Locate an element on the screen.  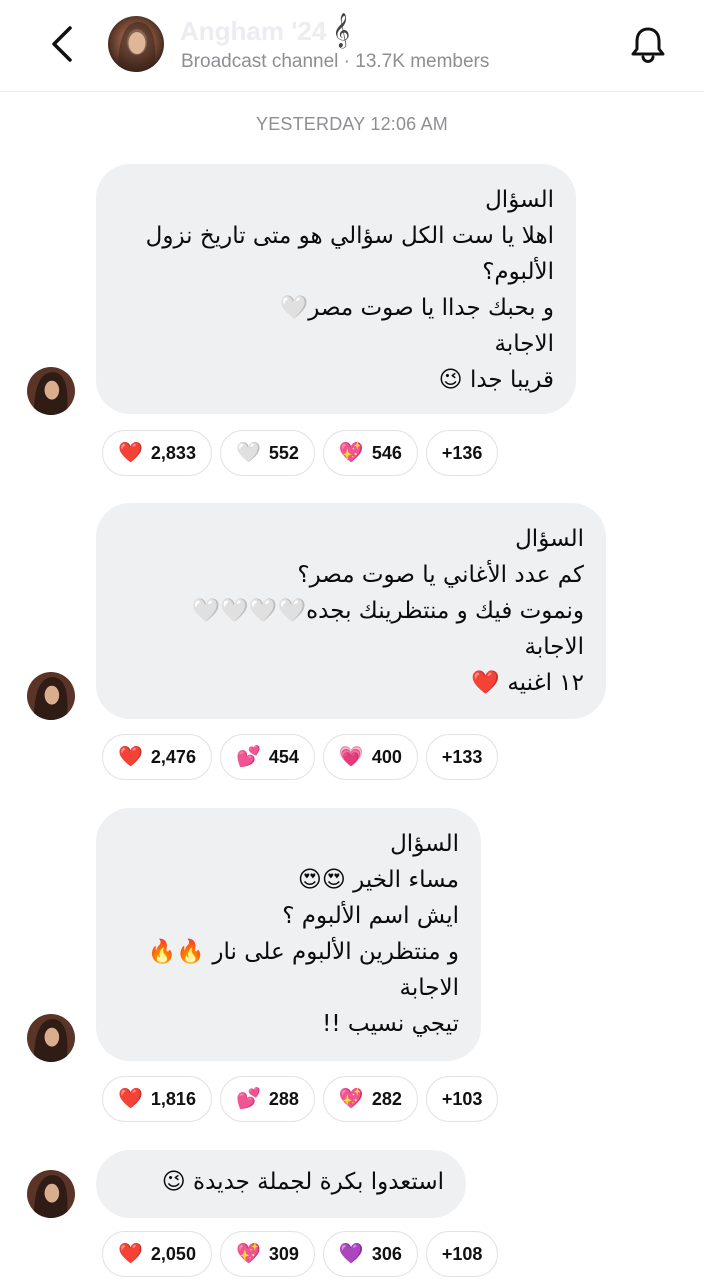
bell-icon is located at coordinates (648, 45).